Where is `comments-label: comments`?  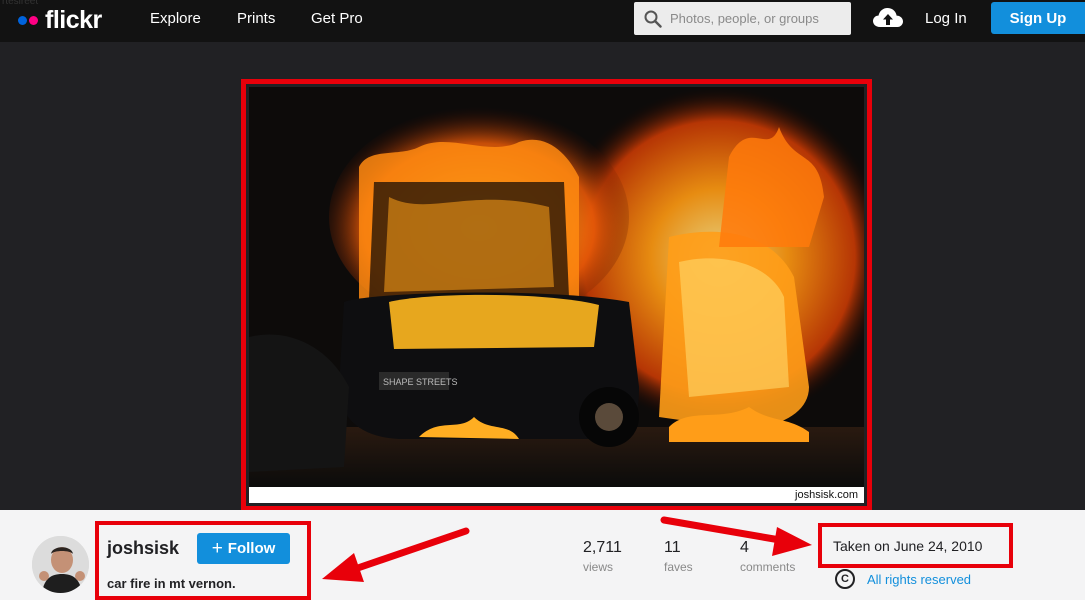
comments-label: comments is located at coordinates (768, 567).